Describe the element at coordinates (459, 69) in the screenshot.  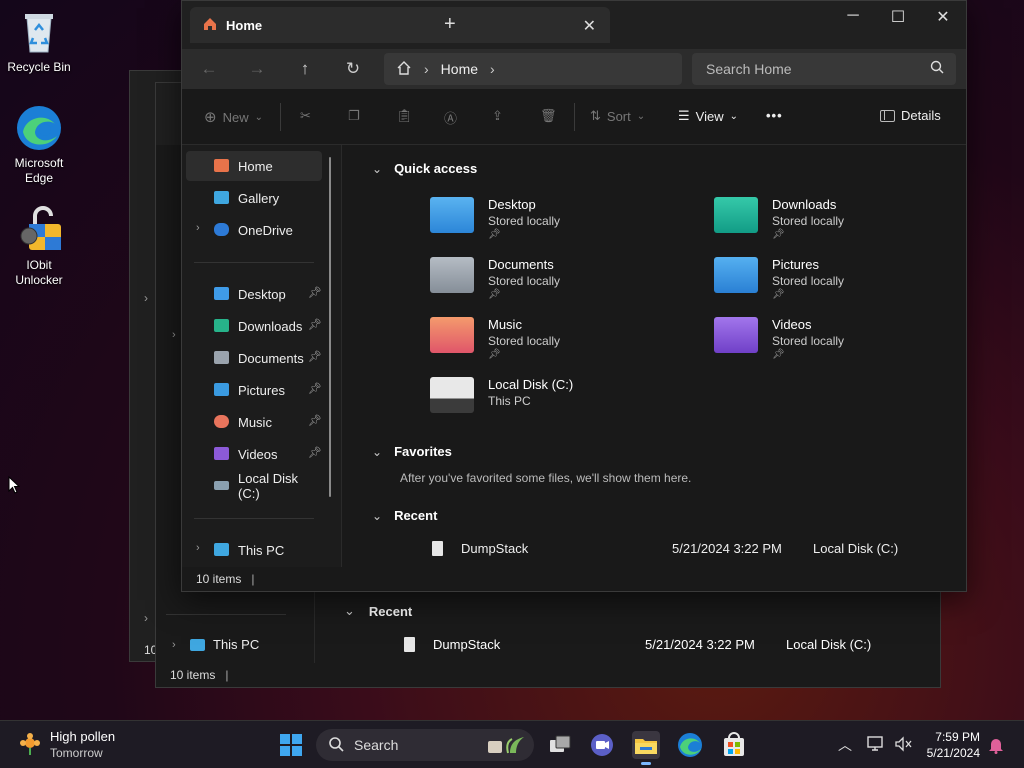
I see `breadcrumb-home: Home` at that location.